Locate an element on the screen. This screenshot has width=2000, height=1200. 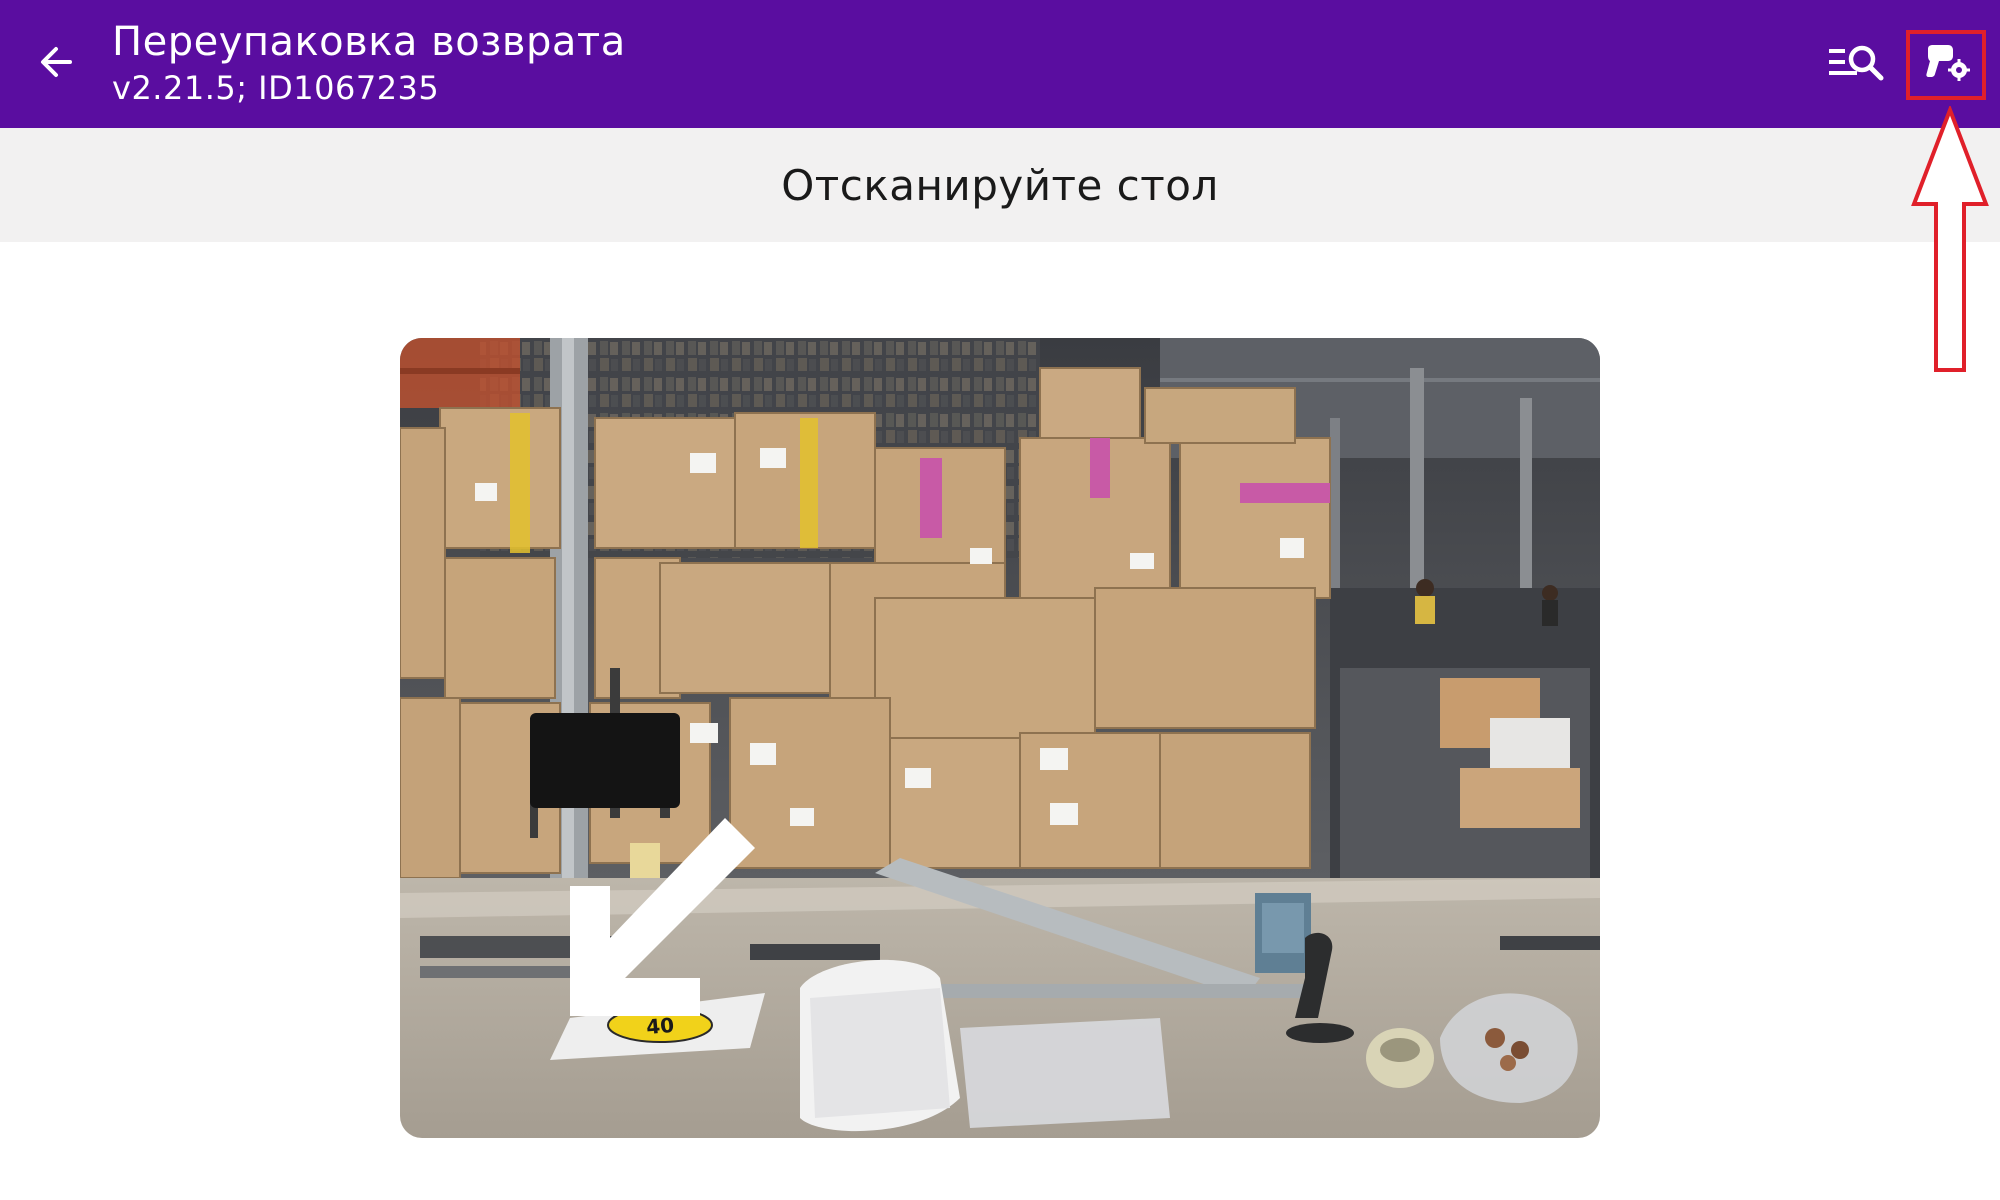
annotation-arrow-up-icon is located at coordinates (1950, 239).